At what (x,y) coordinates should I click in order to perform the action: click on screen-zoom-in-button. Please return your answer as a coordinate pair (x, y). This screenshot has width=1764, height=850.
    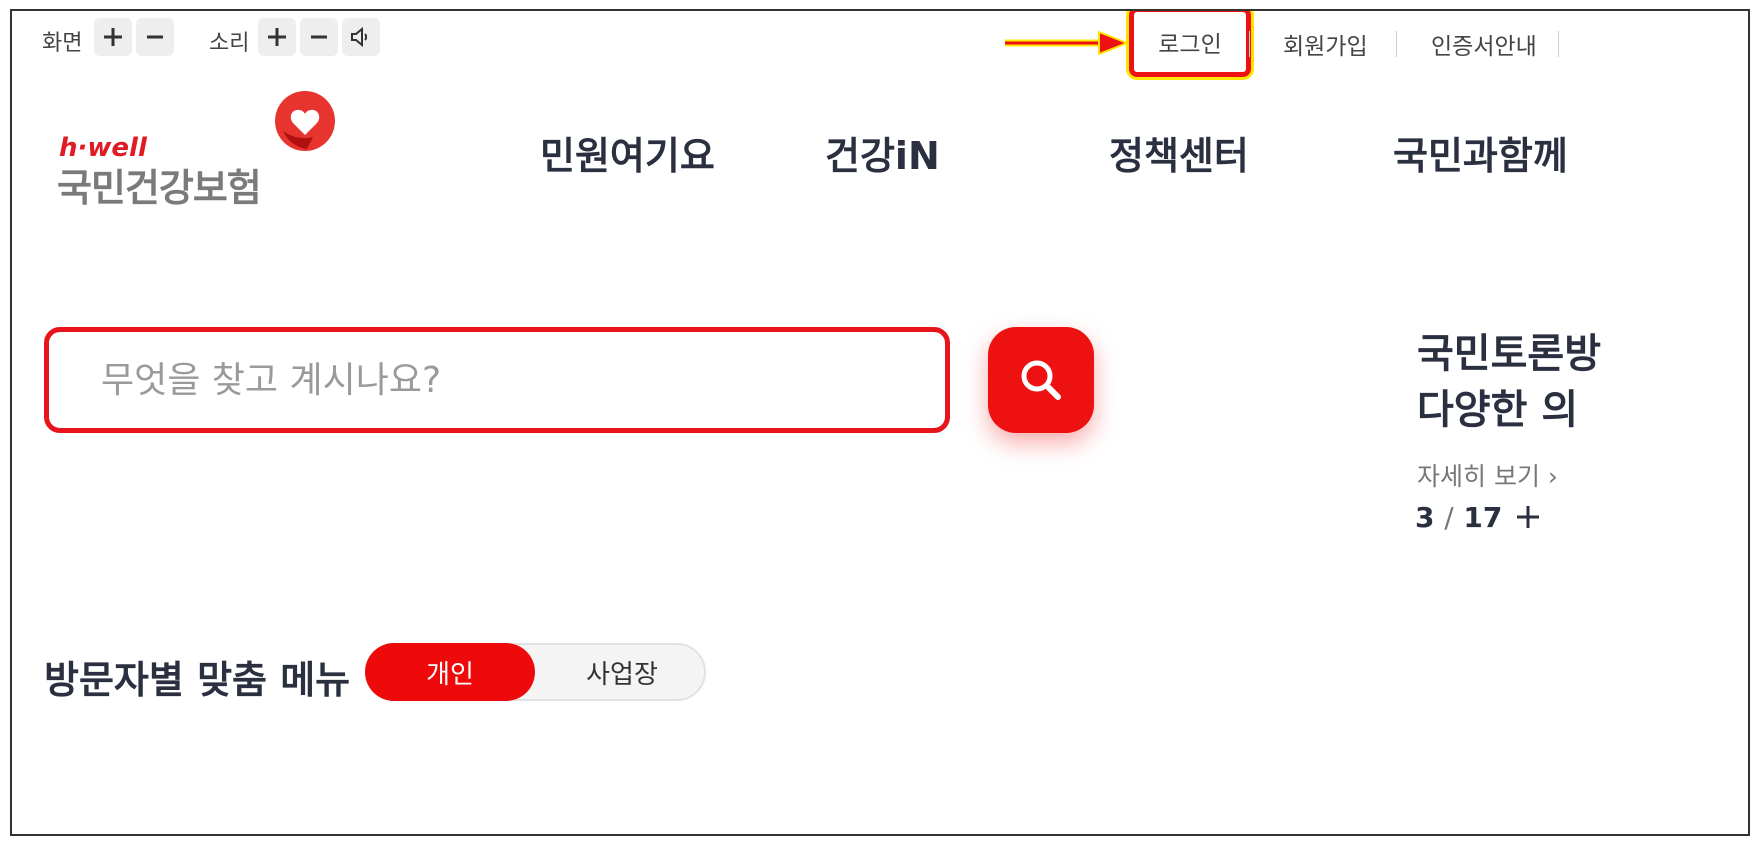
    Looking at the image, I should click on (113, 37).